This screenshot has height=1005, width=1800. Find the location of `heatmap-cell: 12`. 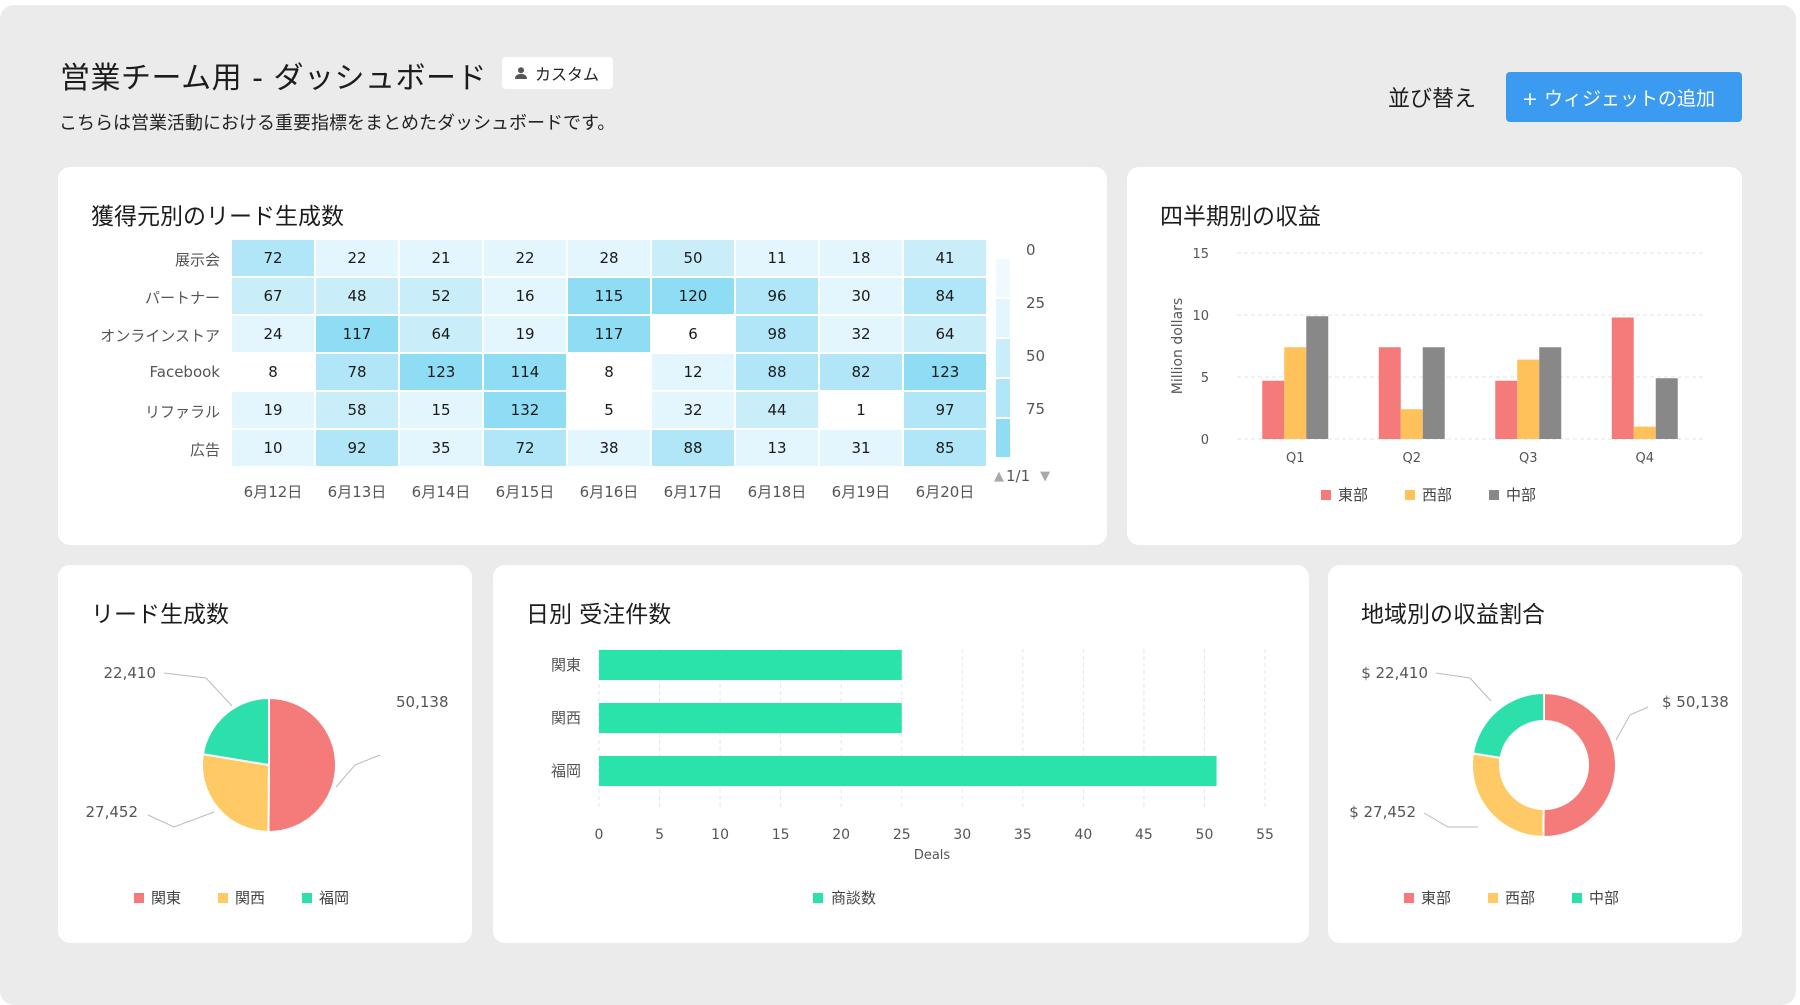

heatmap-cell: 12 is located at coordinates (693, 372).